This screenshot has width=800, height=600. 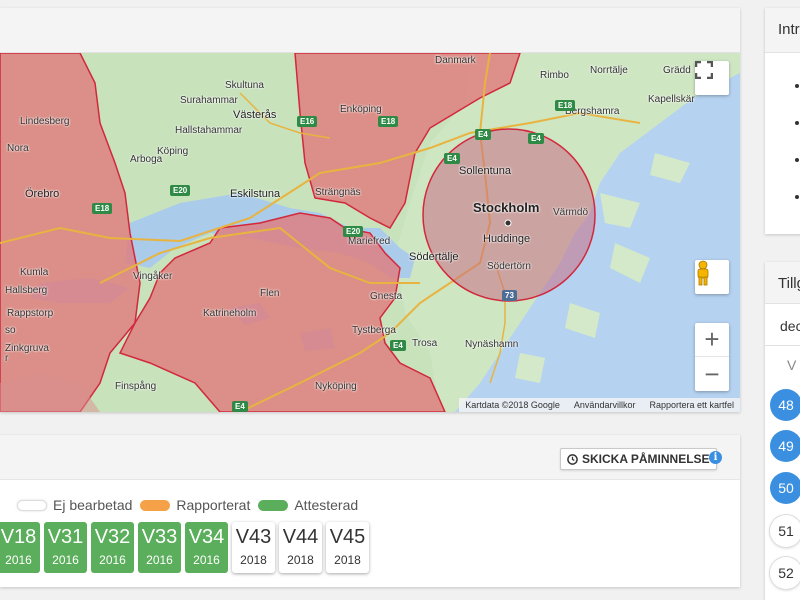 What do you see at coordinates (347, 537) in the screenshot?
I see `week-label: V45` at bounding box center [347, 537].